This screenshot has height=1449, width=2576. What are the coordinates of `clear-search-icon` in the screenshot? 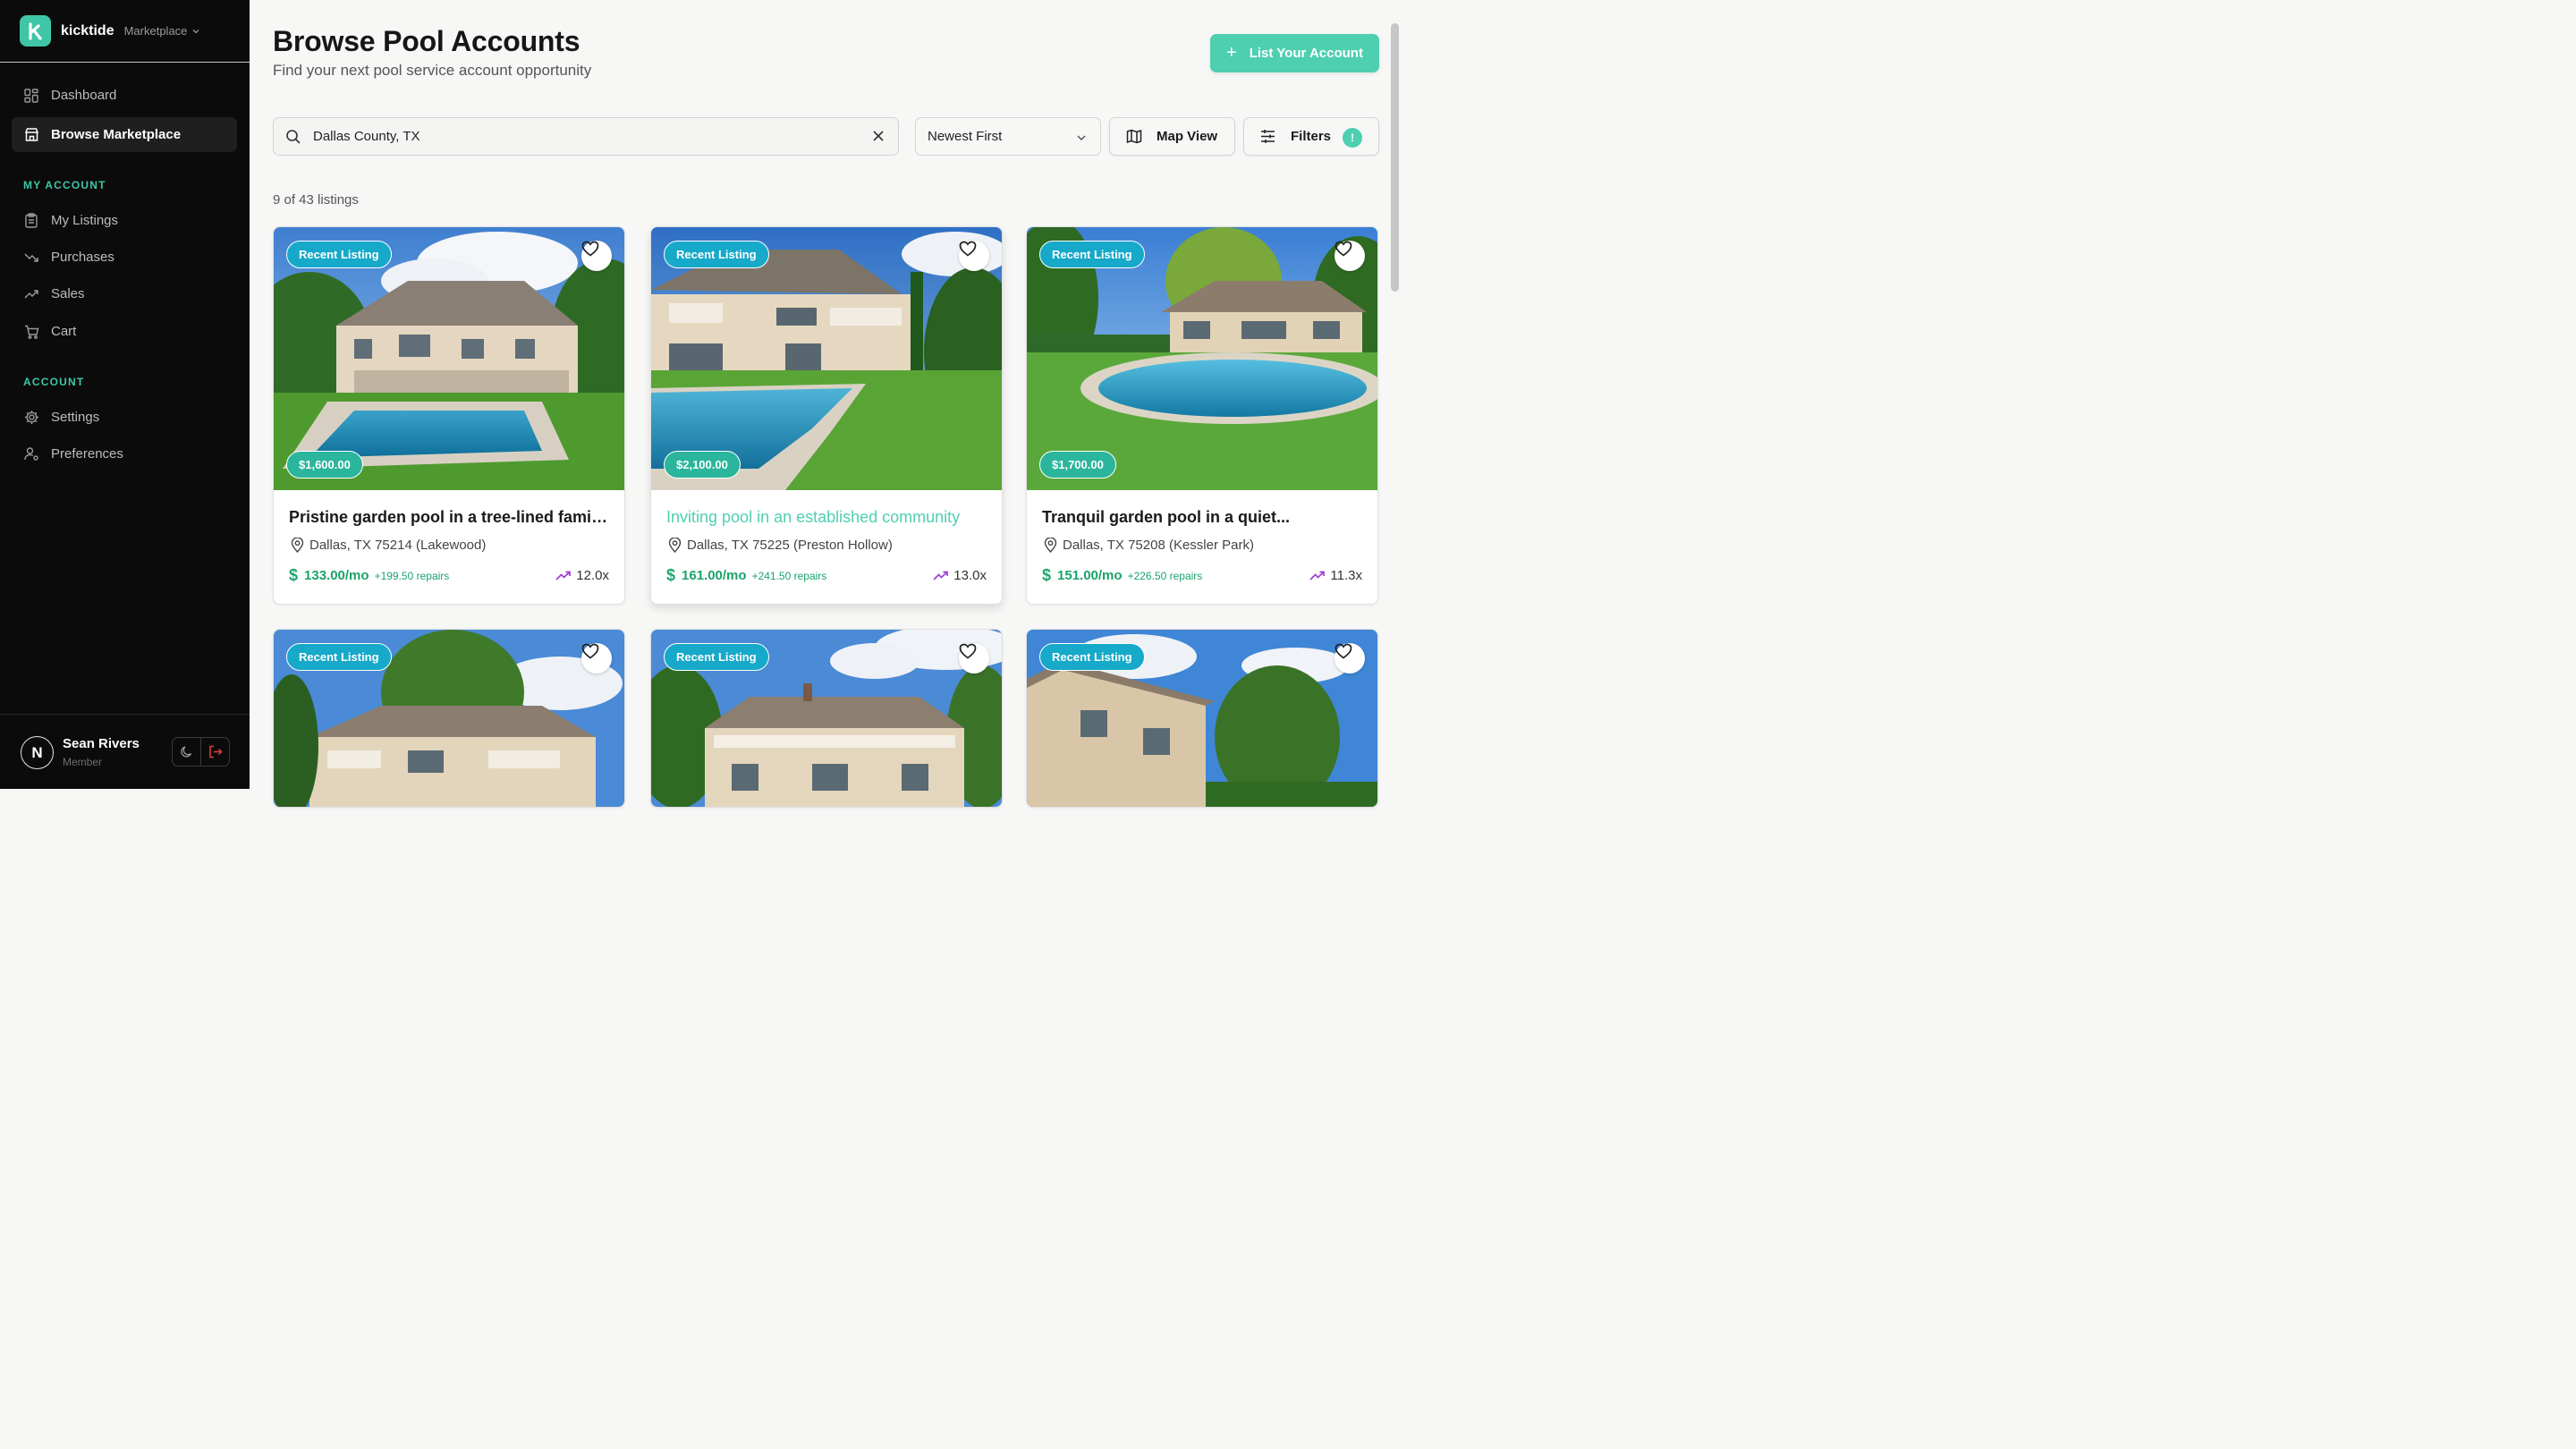 It's located at (878, 138).